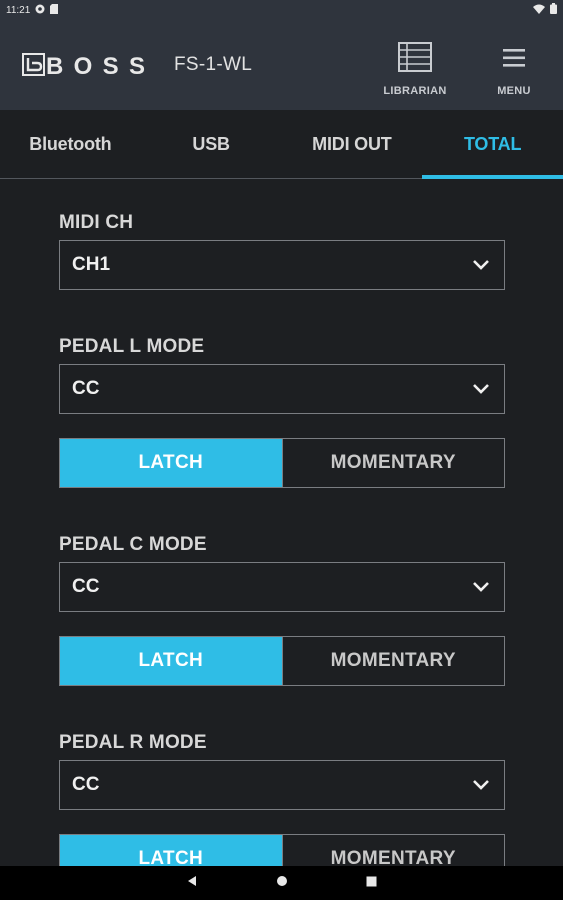 The height and width of the screenshot is (900, 563). What do you see at coordinates (86, 586) in the screenshot?
I see `pedal-c-mode-value: CC` at bounding box center [86, 586].